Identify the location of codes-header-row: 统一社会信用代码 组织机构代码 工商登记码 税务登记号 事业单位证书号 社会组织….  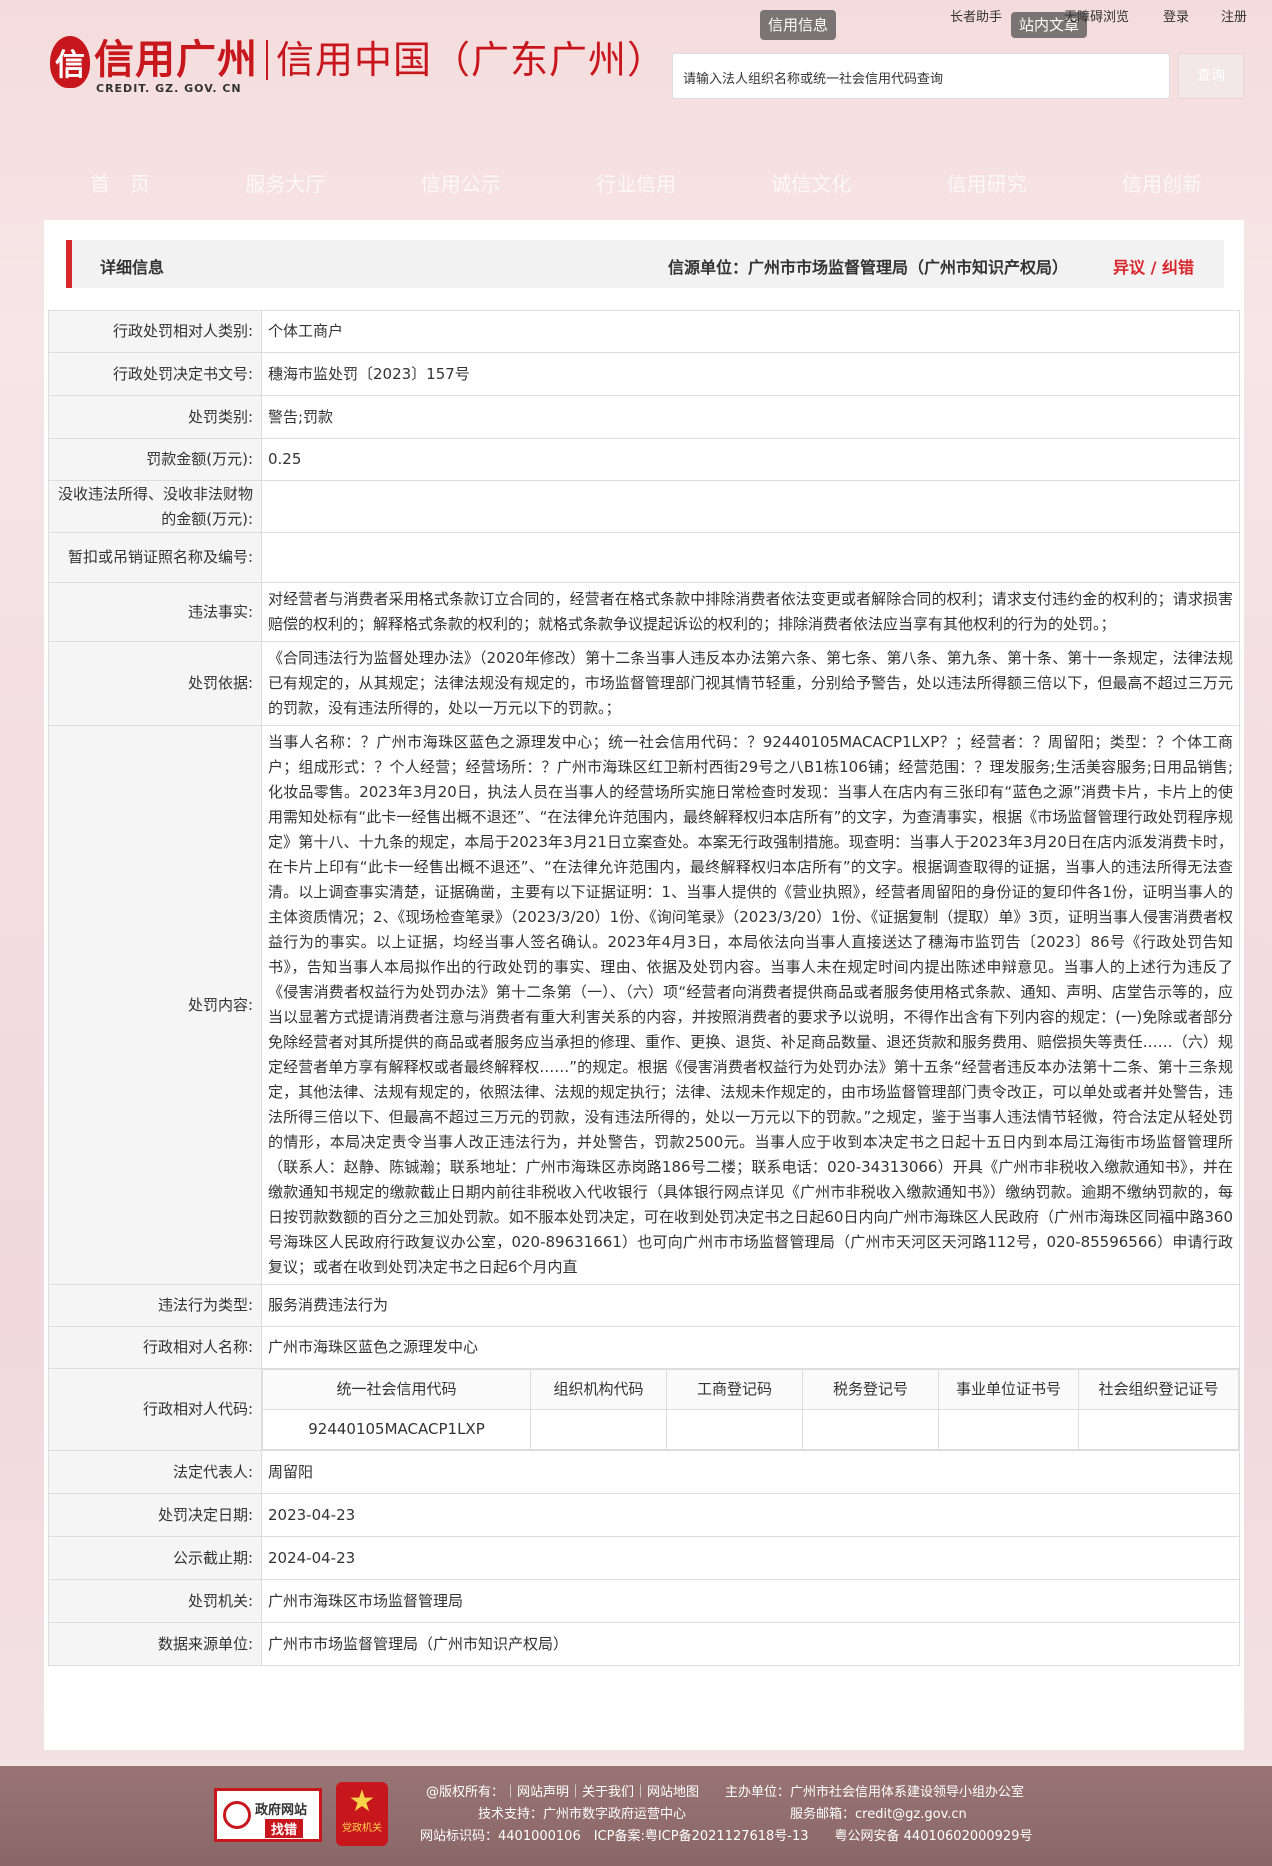
(750, 1389).